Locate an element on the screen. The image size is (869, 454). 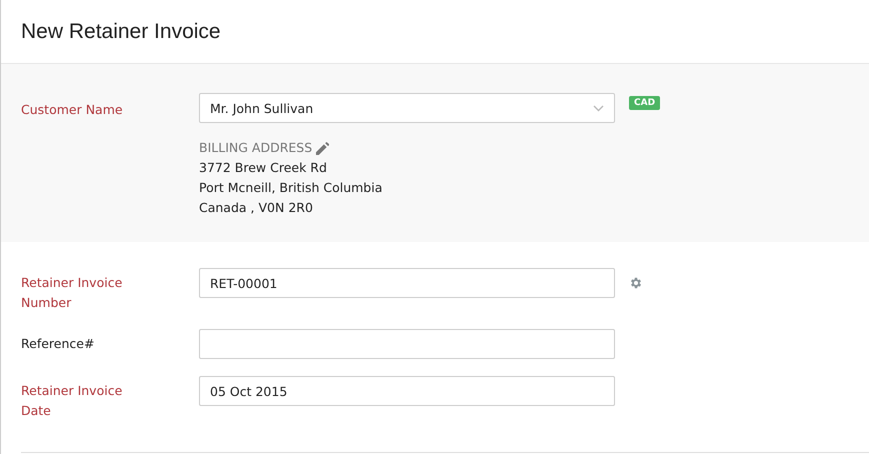
settings-icon is located at coordinates (636, 283).